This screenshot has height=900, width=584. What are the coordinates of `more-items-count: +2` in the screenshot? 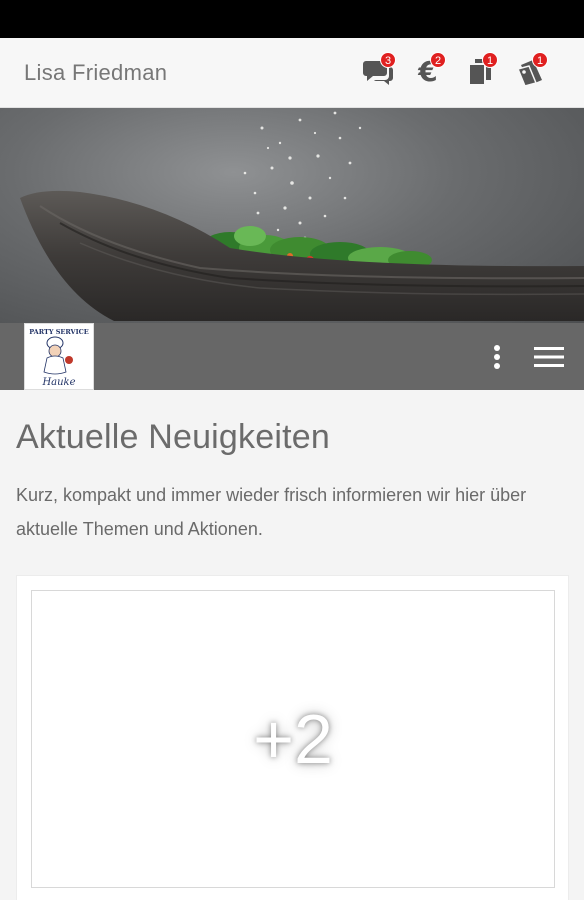 It's located at (293, 739).